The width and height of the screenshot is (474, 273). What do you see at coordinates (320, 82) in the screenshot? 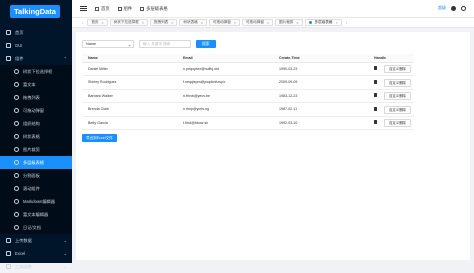
I see `cell-time: 2009-09-09` at bounding box center [320, 82].